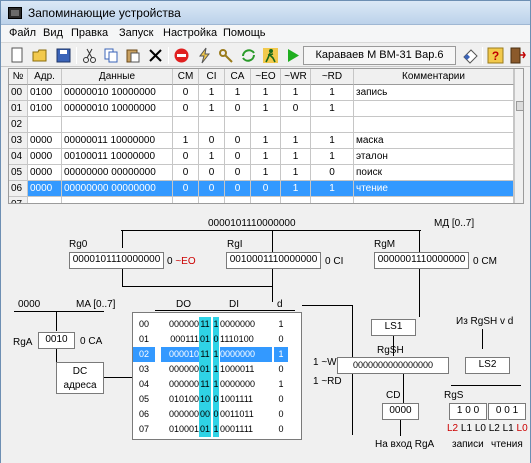 This screenshot has width=531, height=463. Describe the element at coordinates (434, 93) in the screenshot. I see `row-comment: запись` at that location.